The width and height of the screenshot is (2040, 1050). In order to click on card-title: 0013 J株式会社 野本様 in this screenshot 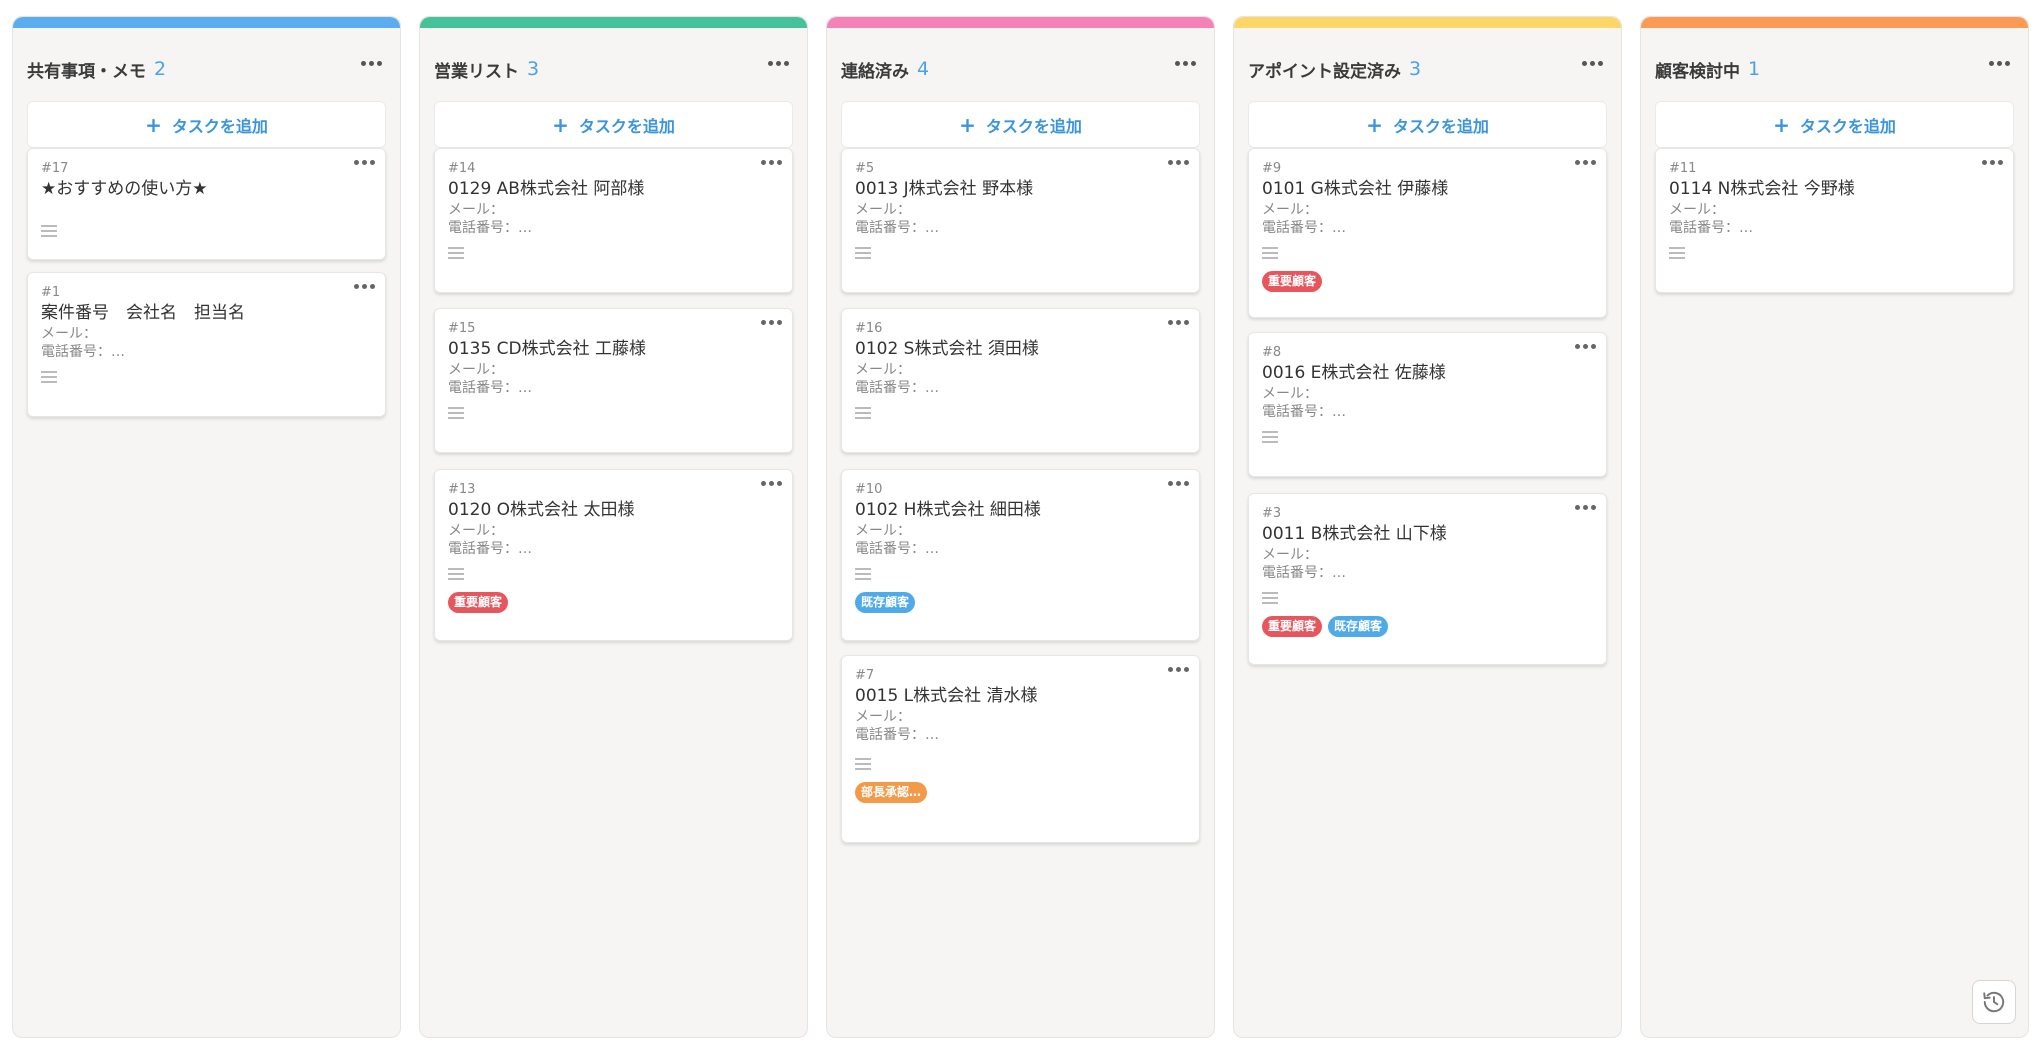, I will do `click(944, 189)`.